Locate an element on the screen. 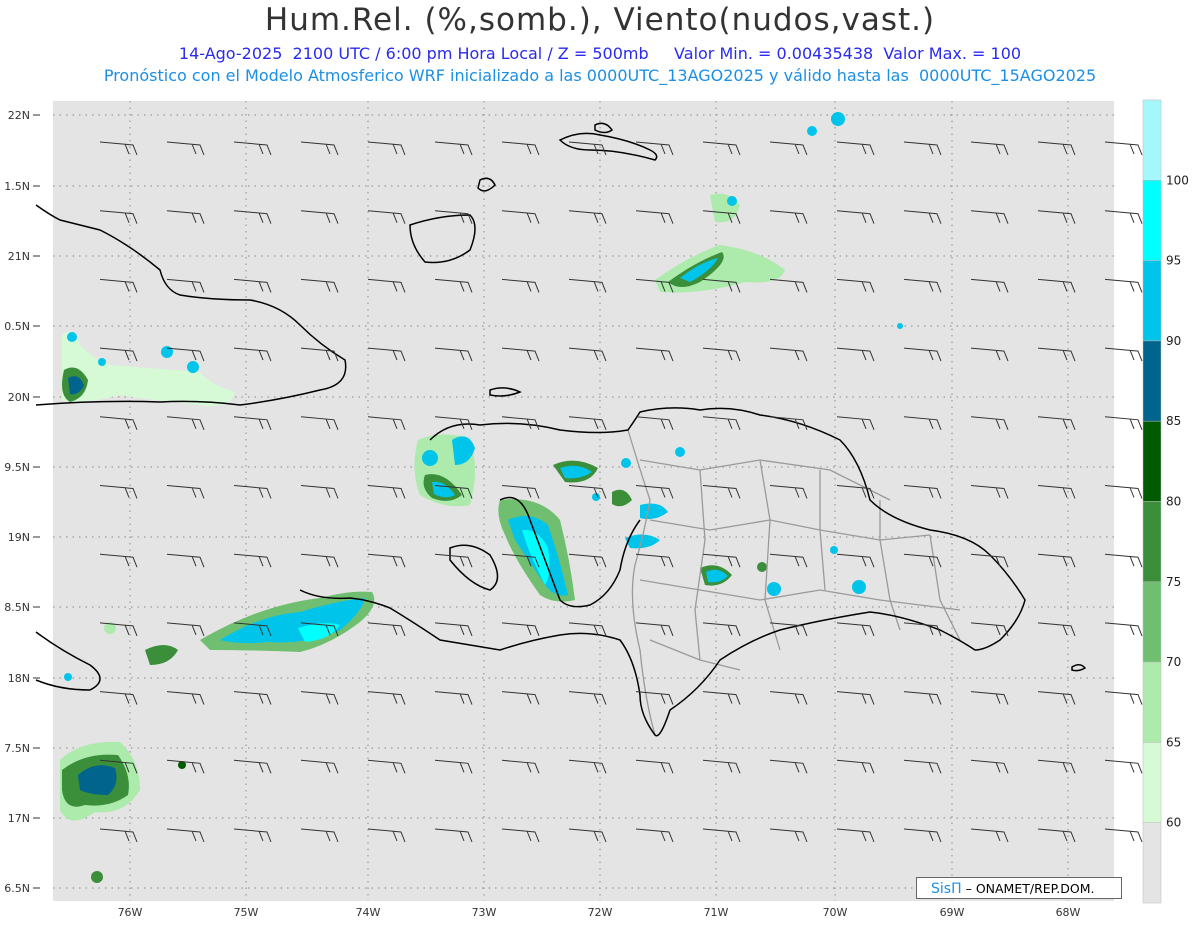 This screenshot has height=927, width=1200. latitude-label: 1.5N is located at coordinates (17, 186).